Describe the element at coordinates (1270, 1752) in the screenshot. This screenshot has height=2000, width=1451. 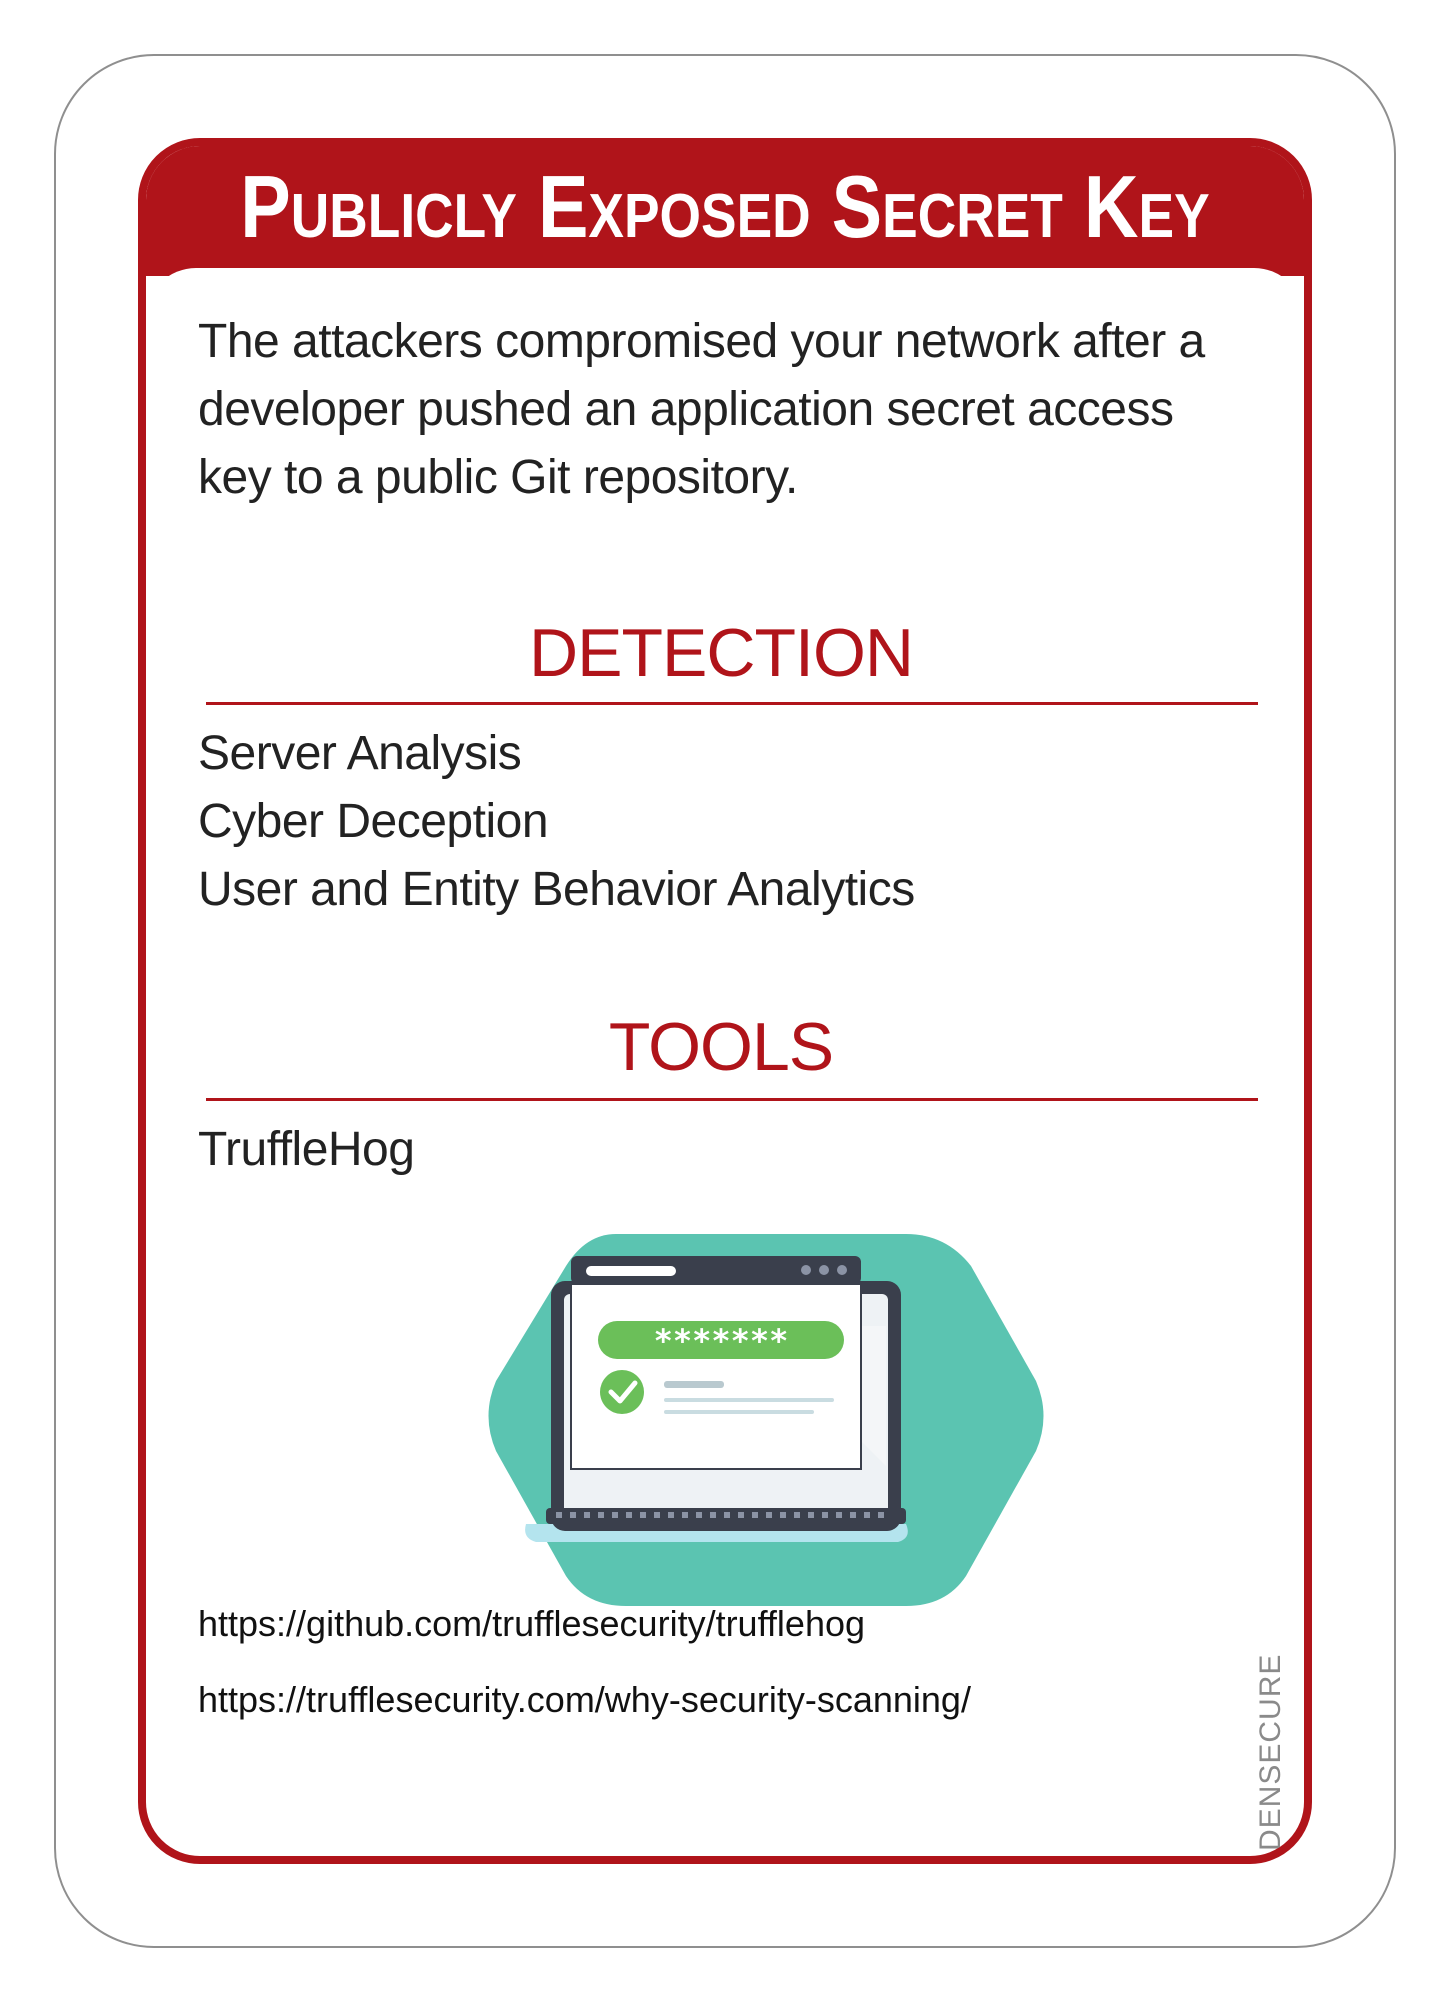
I see `brand-label: DENSECURE` at that location.